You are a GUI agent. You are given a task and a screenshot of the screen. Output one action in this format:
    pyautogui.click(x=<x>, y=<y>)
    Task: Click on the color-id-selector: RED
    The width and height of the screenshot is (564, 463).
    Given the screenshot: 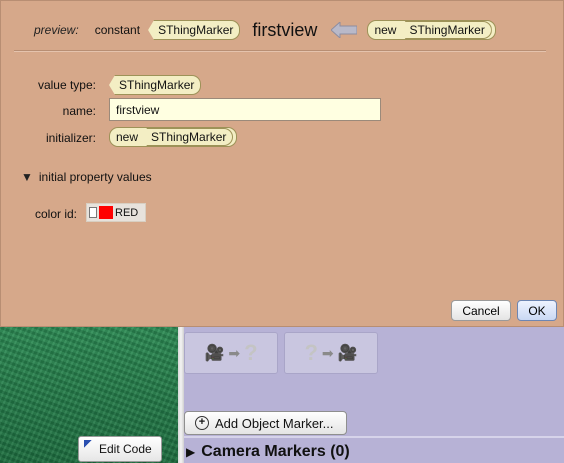 What is the action you would take?
    pyautogui.click(x=116, y=212)
    